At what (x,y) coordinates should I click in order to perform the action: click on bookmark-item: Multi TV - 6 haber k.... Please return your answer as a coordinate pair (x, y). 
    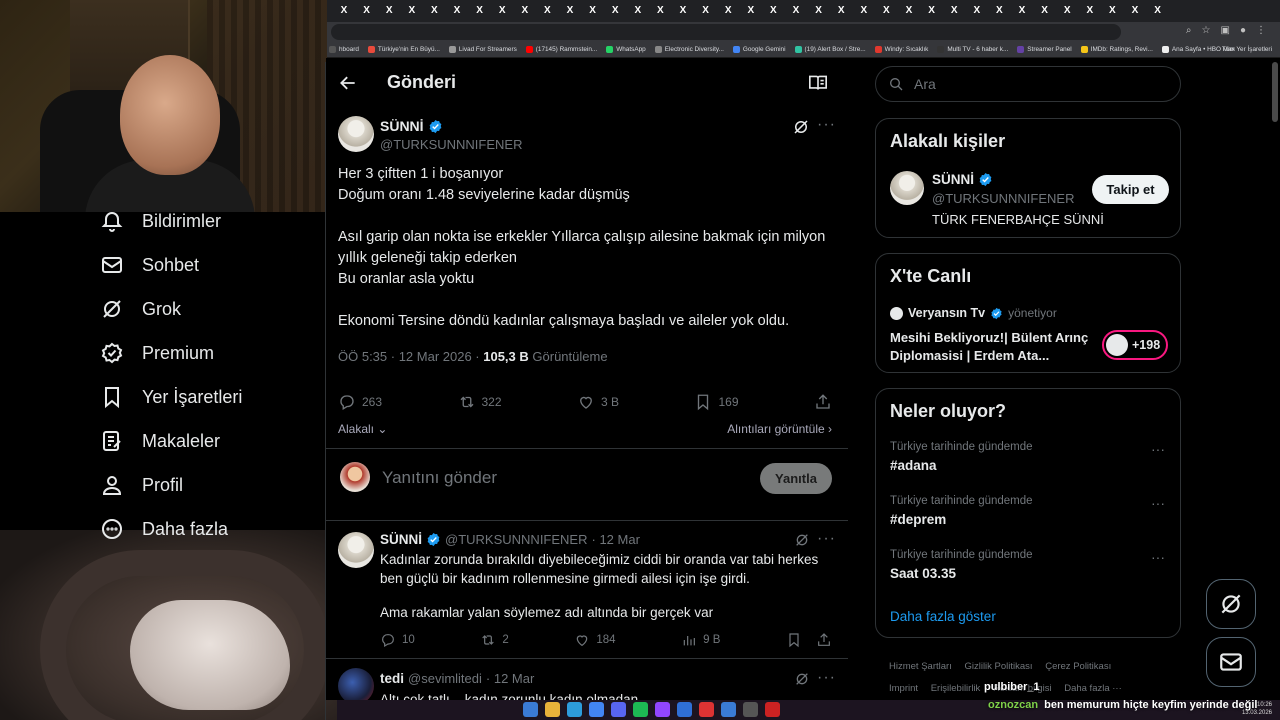
    Looking at the image, I should click on (972, 49).